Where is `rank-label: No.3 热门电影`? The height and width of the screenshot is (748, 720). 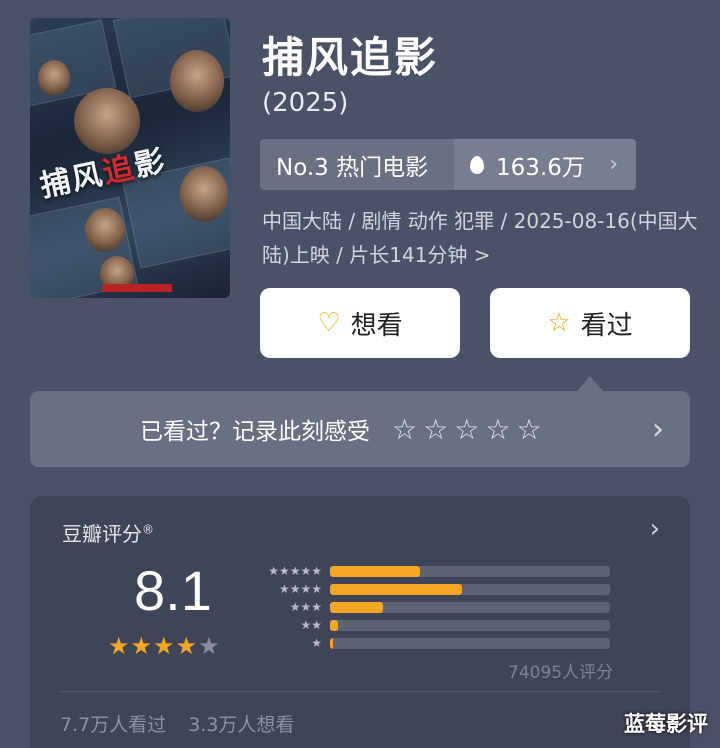 rank-label: No.3 热门电影 is located at coordinates (352, 167).